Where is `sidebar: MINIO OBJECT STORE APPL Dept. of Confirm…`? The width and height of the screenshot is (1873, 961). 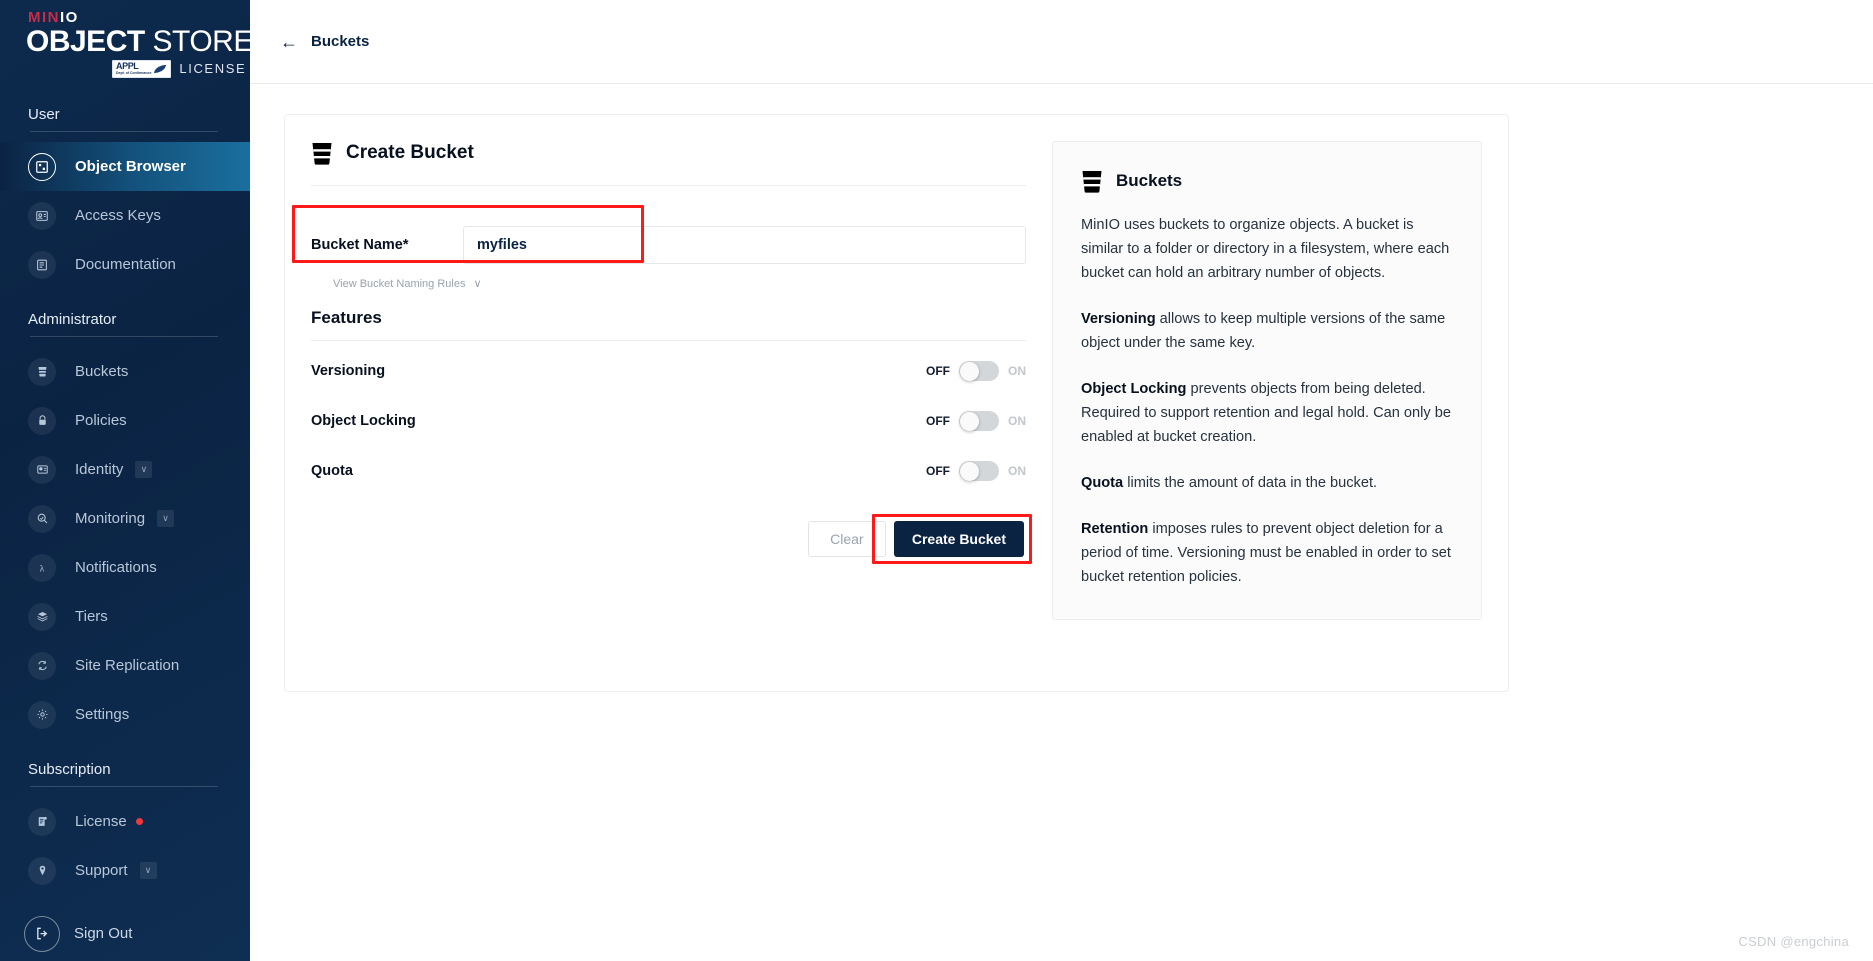
sidebar: MINIO OBJECT STORE APPL Dept. of Confirm… is located at coordinates (125, 480).